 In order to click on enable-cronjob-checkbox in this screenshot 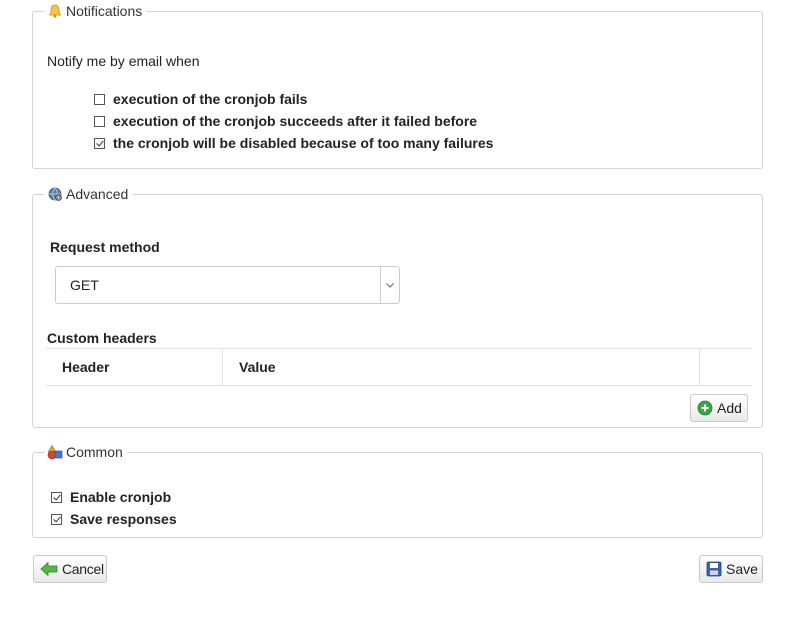, I will do `click(56, 497)`.